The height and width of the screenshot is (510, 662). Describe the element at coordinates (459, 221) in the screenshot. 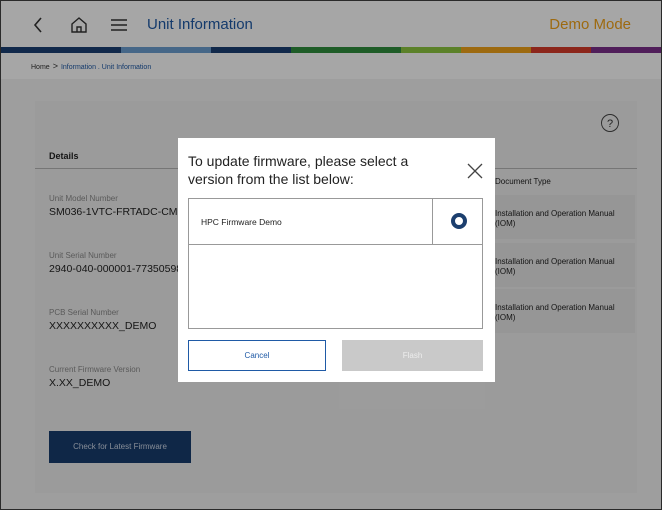

I see `radio-button` at that location.